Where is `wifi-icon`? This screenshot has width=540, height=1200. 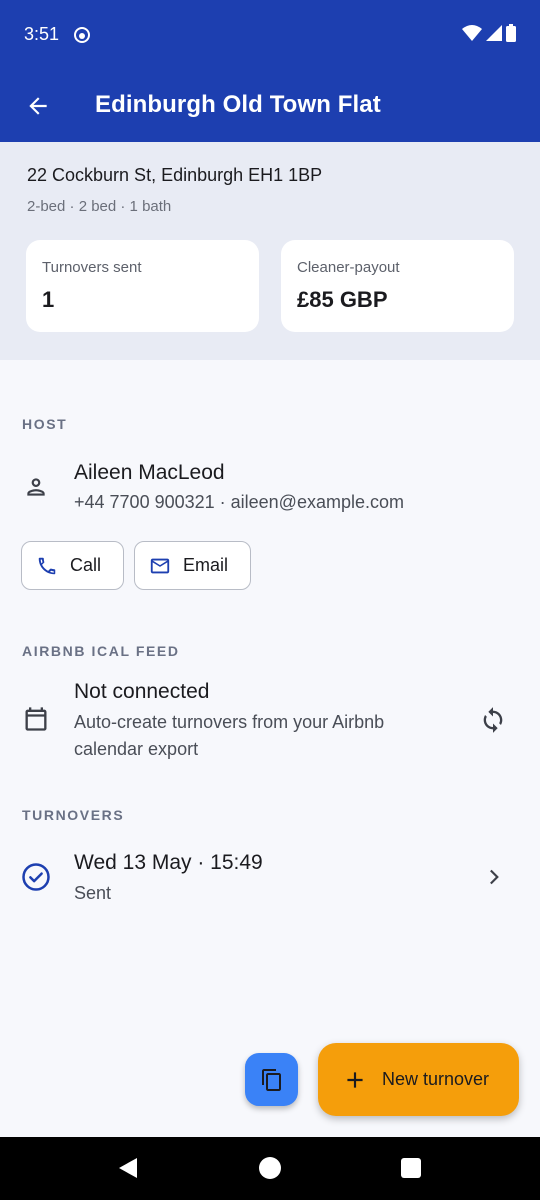
wifi-icon is located at coordinates (472, 33).